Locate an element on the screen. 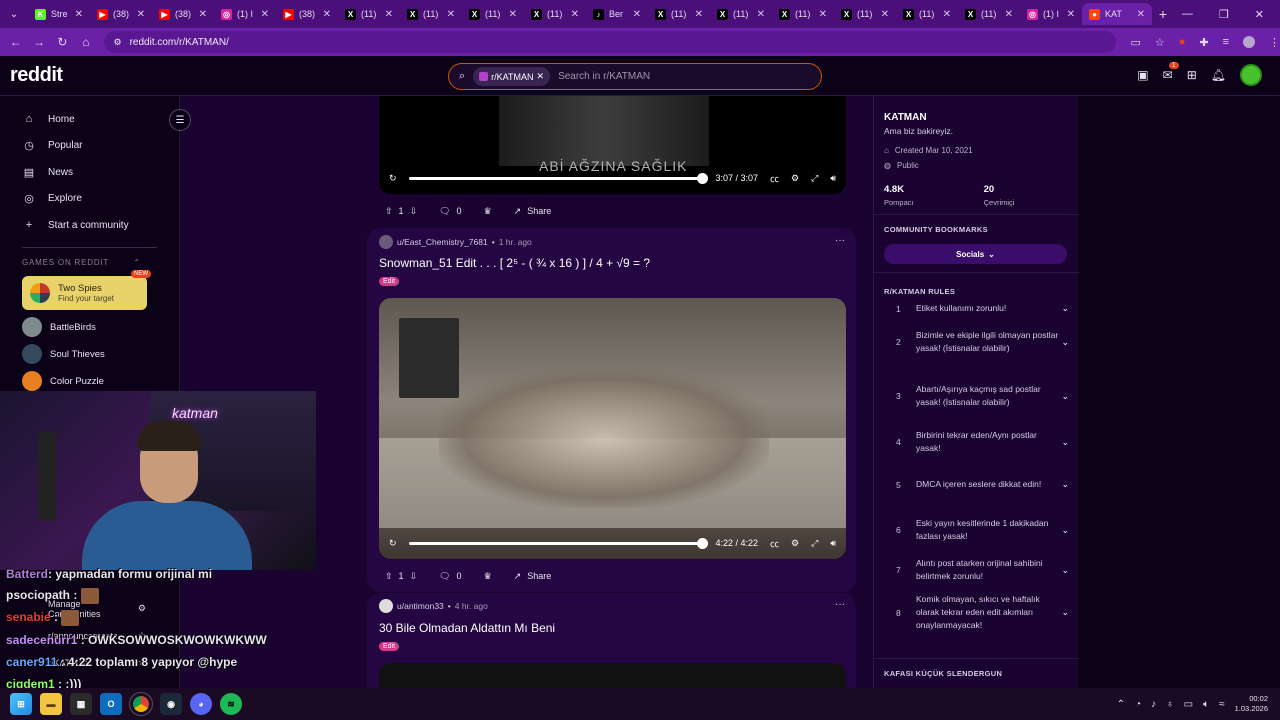 This screenshot has width=1280, height=720. forward-icon: → is located at coordinates (38, 42).